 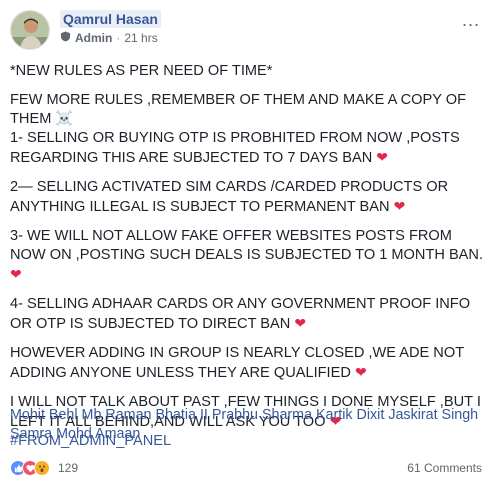 I want to click on reactions-summary: 129, so click(x=44, y=468).